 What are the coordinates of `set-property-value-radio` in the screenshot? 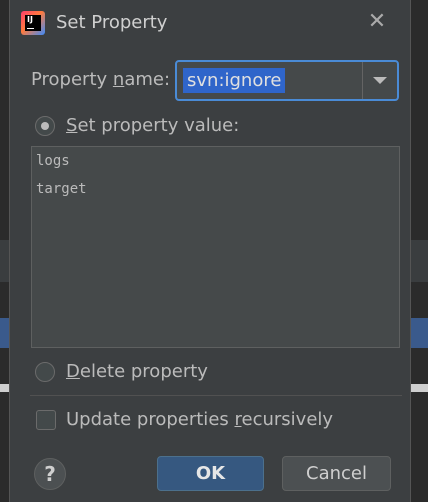 It's located at (45, 126).